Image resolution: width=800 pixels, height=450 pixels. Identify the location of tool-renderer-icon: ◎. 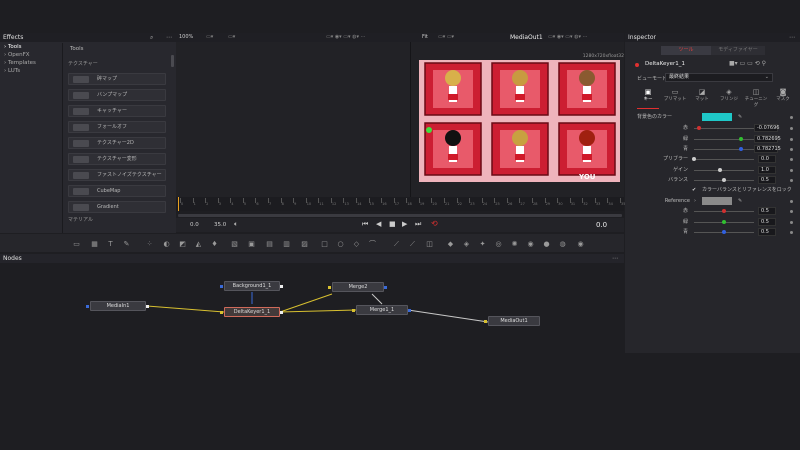
(498, 244).